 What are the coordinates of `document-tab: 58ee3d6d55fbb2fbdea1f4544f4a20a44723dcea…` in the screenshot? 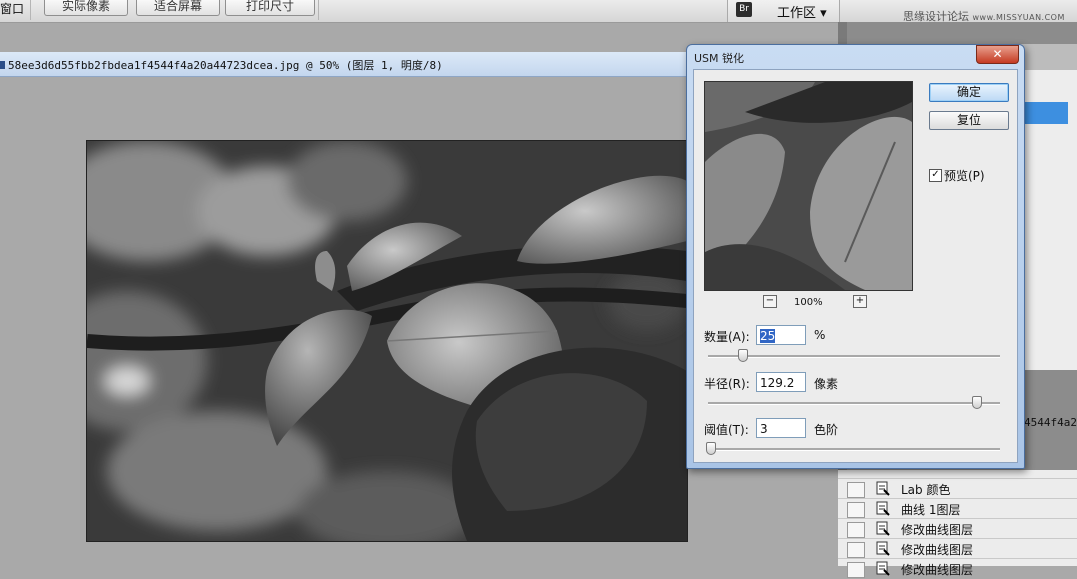 It's located at (343, 64).